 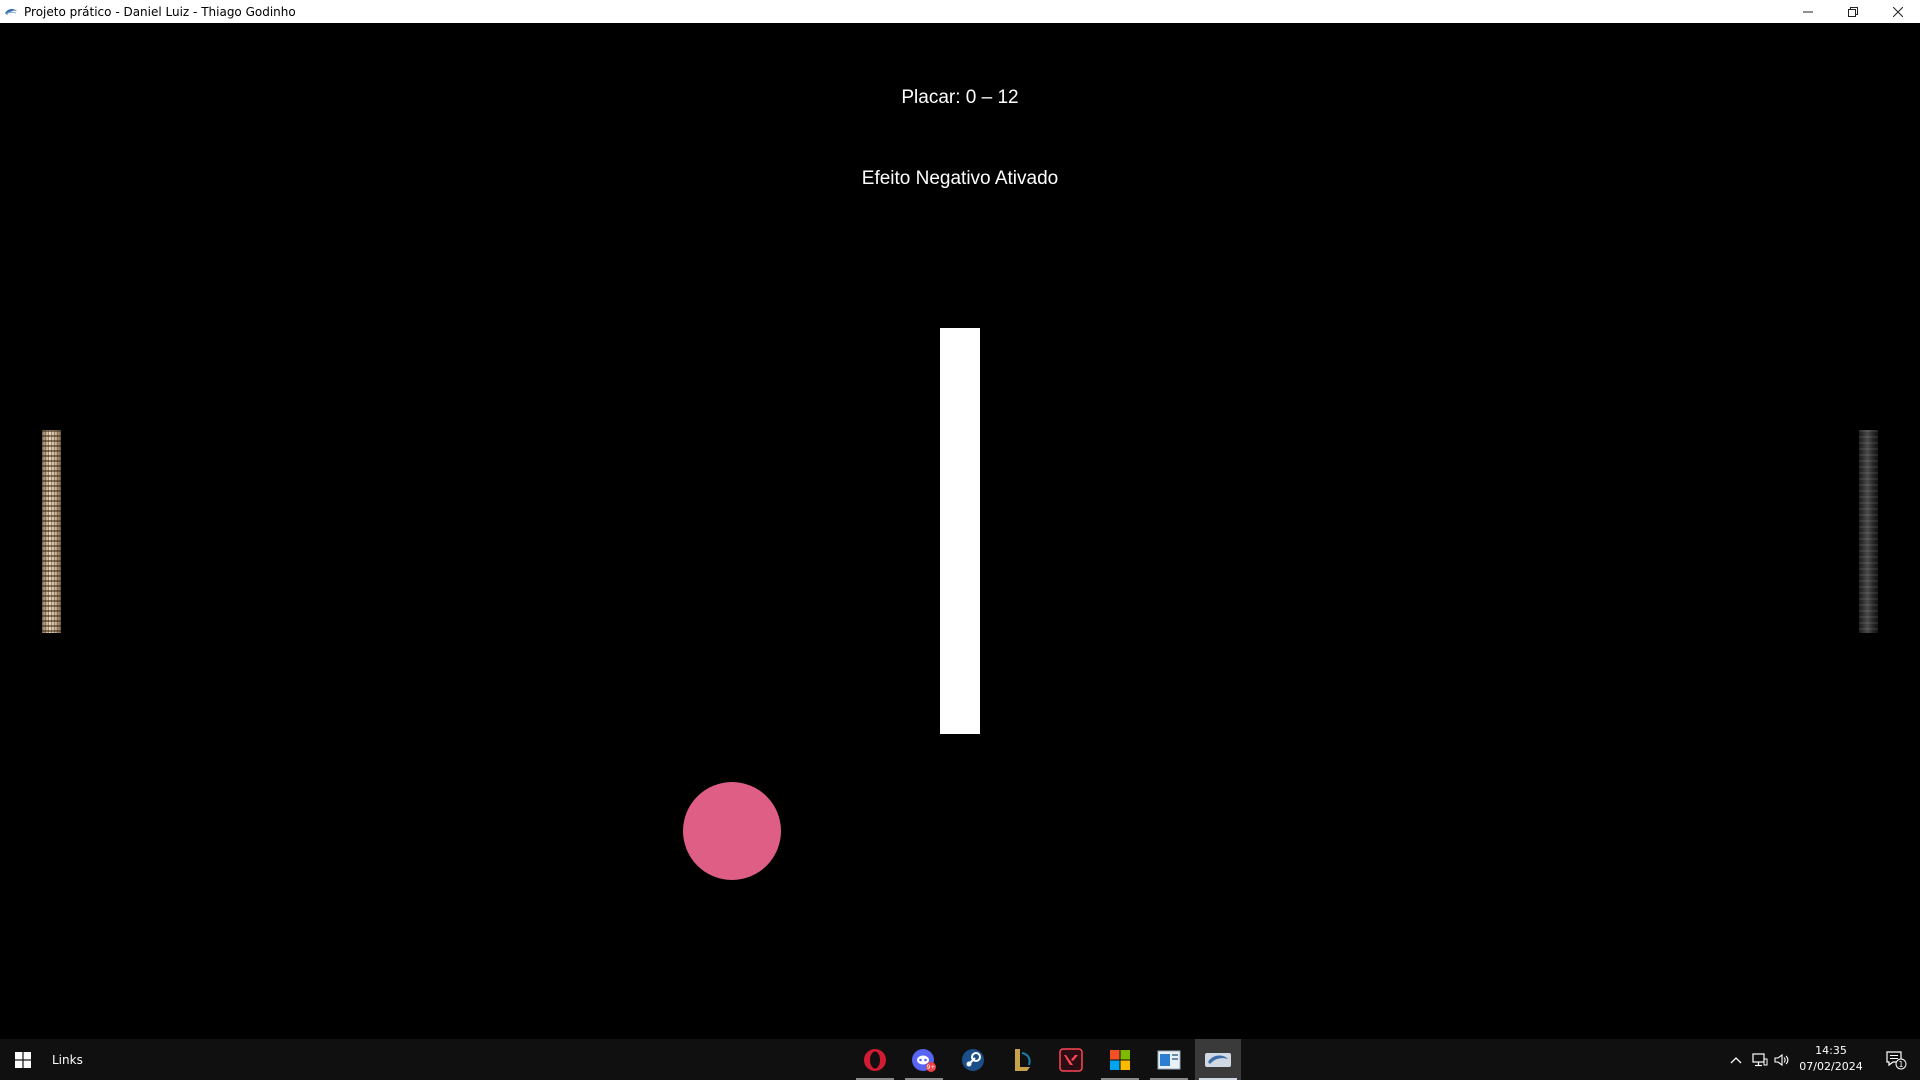 I want to click on network-button, so click(x=1760, y=1059).